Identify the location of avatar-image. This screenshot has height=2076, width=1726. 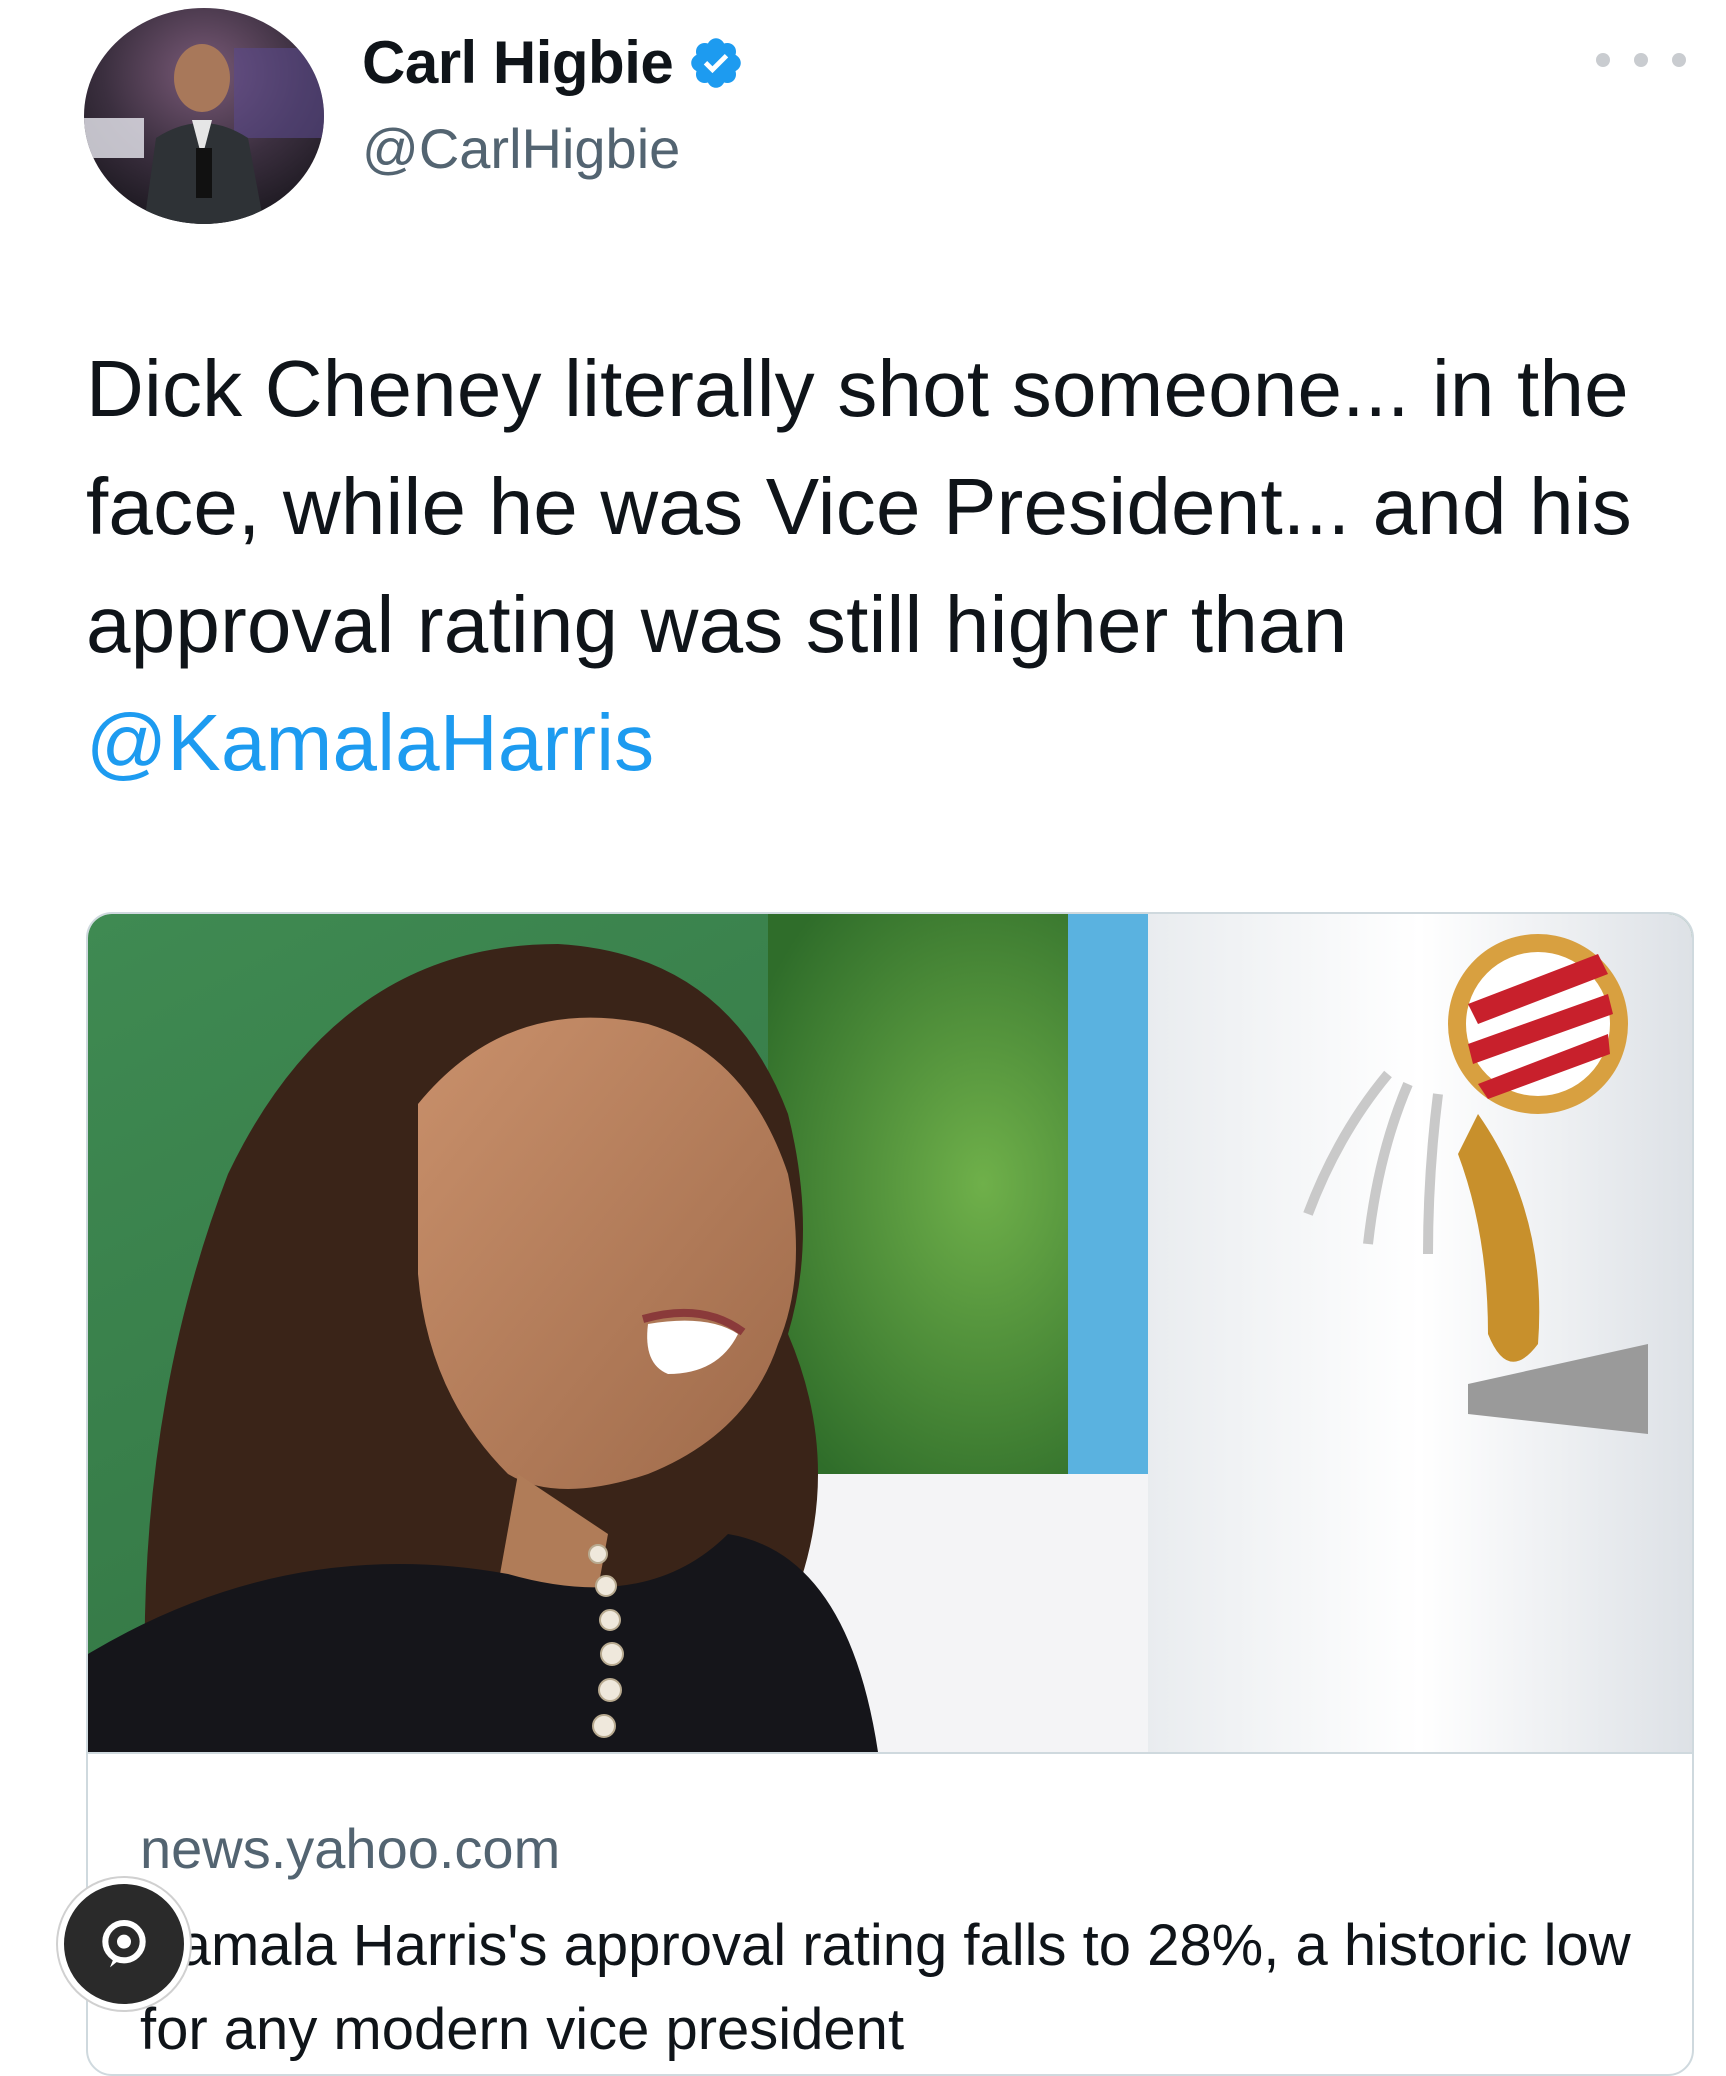
(204, 116).